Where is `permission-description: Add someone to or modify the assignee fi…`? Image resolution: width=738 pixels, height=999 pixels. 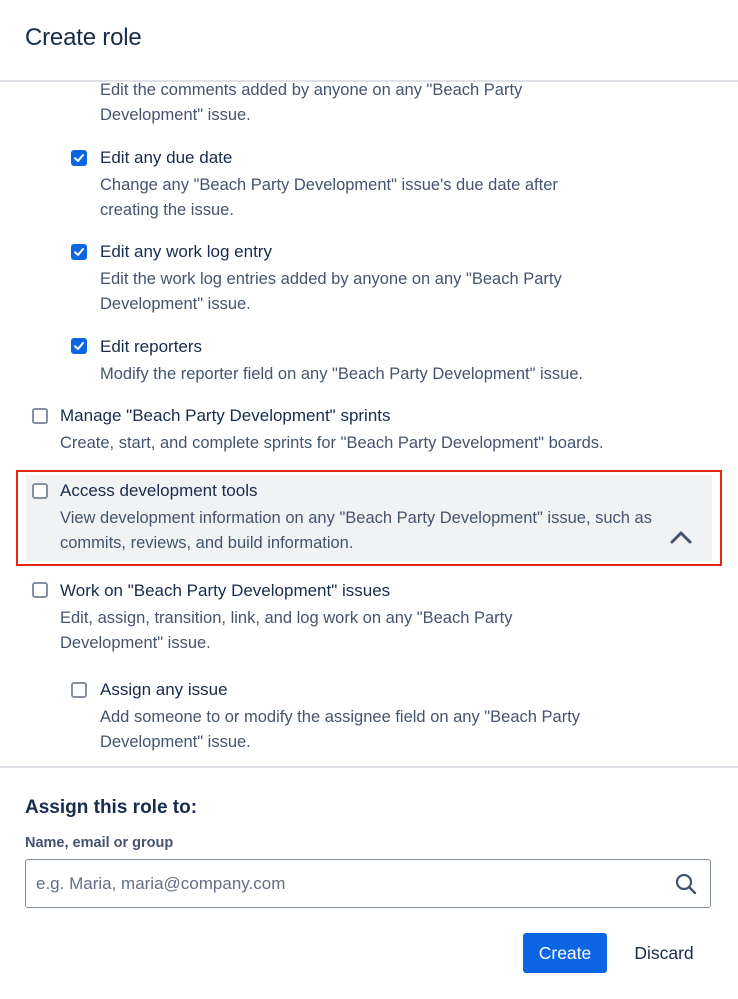 permission-description: Add someone to or modify the assignee fi… is located at coordinates (340, 729).